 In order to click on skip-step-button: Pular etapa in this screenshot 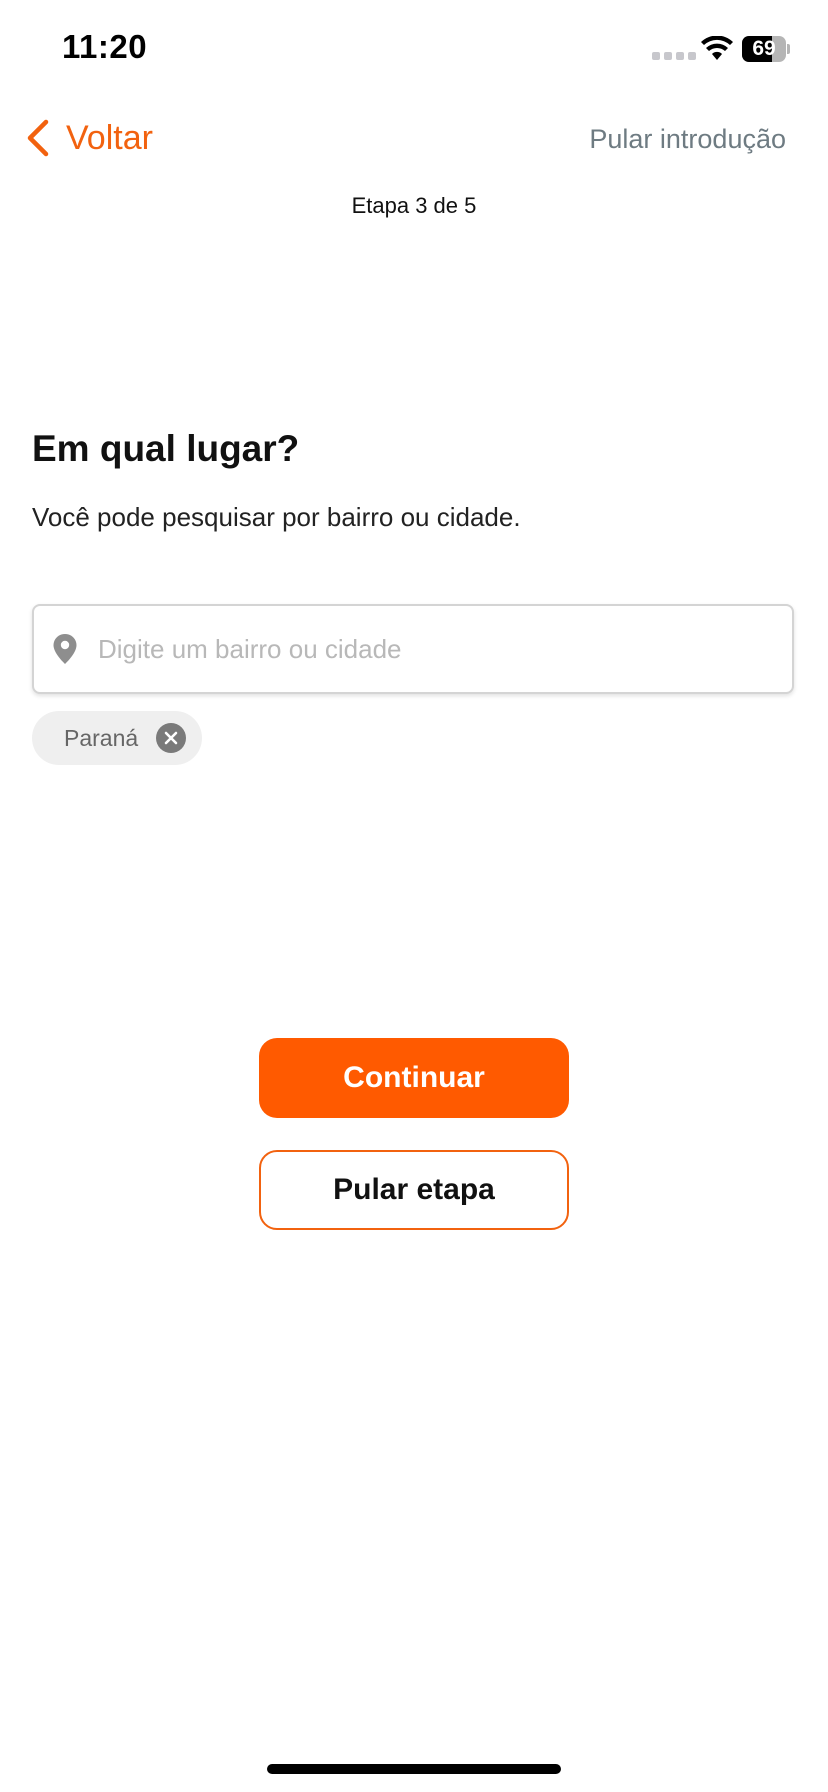, I will do `click(414, 1190)`.